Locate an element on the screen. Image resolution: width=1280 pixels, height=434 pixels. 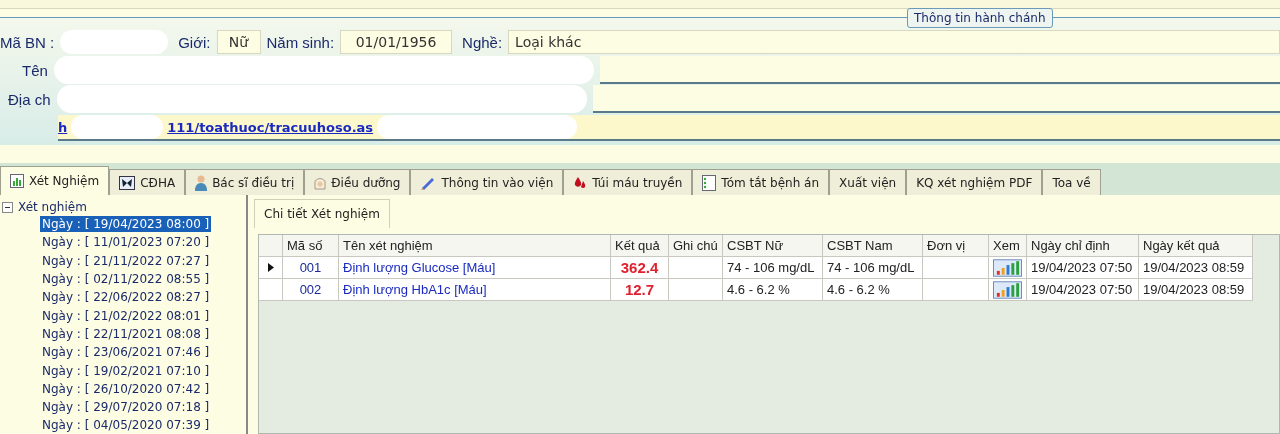
column-header: Ghi chú is located at coordinates (696, 246).